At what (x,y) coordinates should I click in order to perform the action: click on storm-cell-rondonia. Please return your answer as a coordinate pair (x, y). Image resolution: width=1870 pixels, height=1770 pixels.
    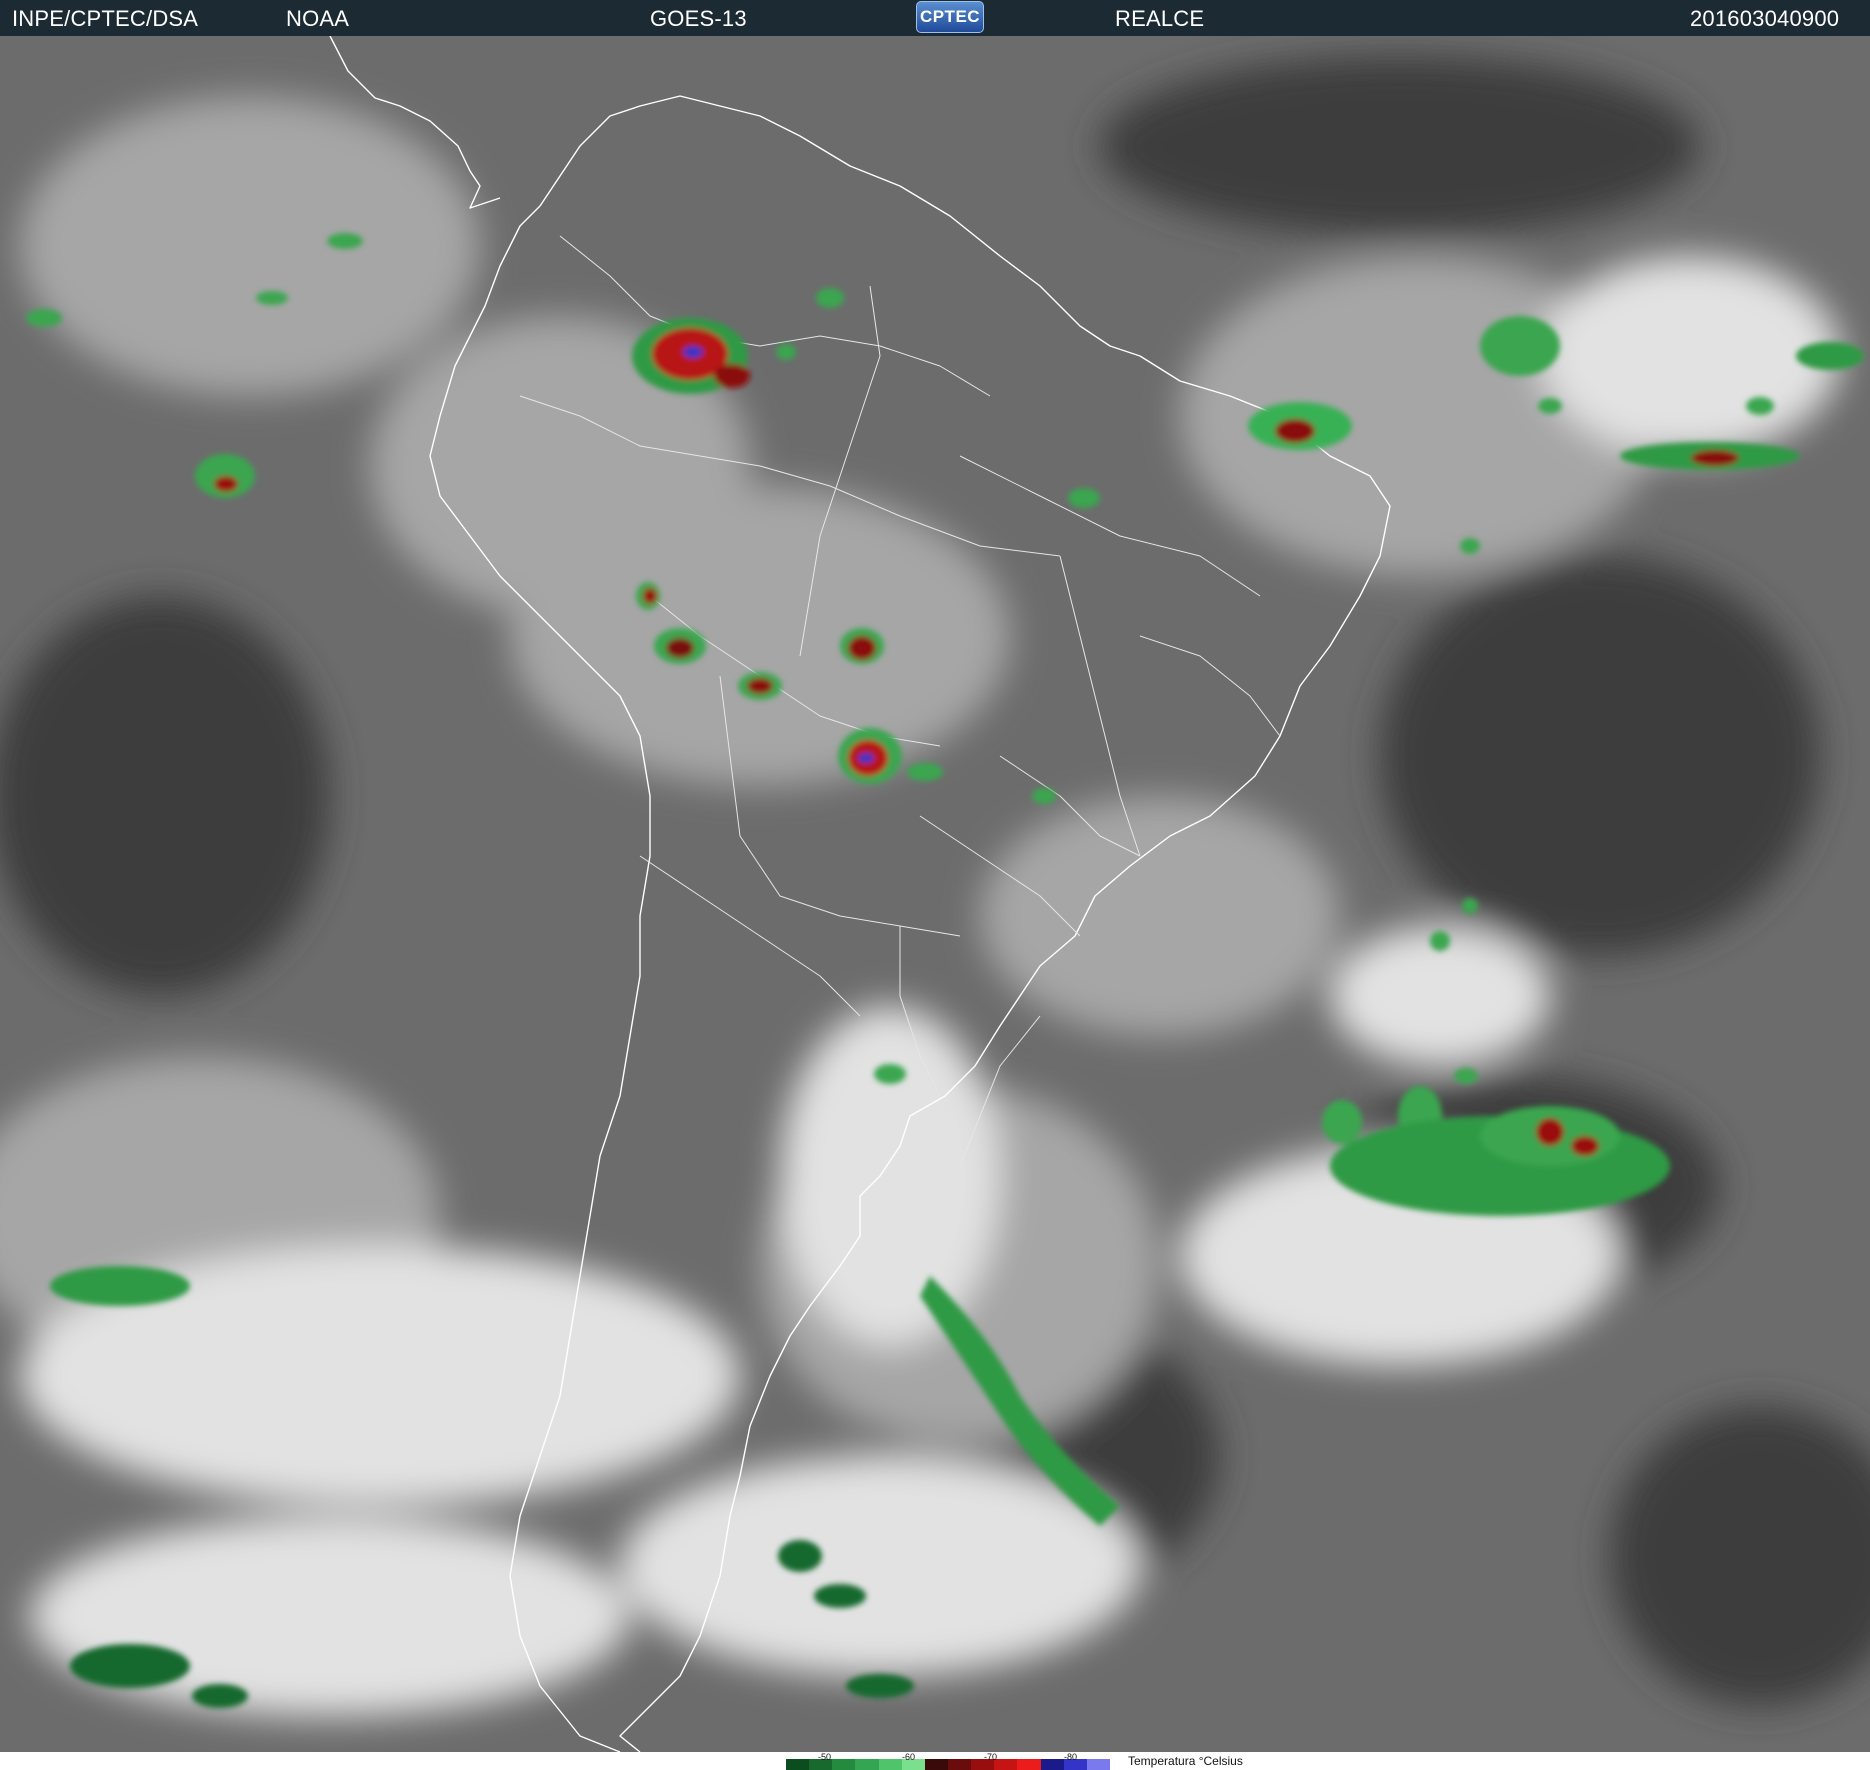
    Looking at the image, I should click on (862, 646).